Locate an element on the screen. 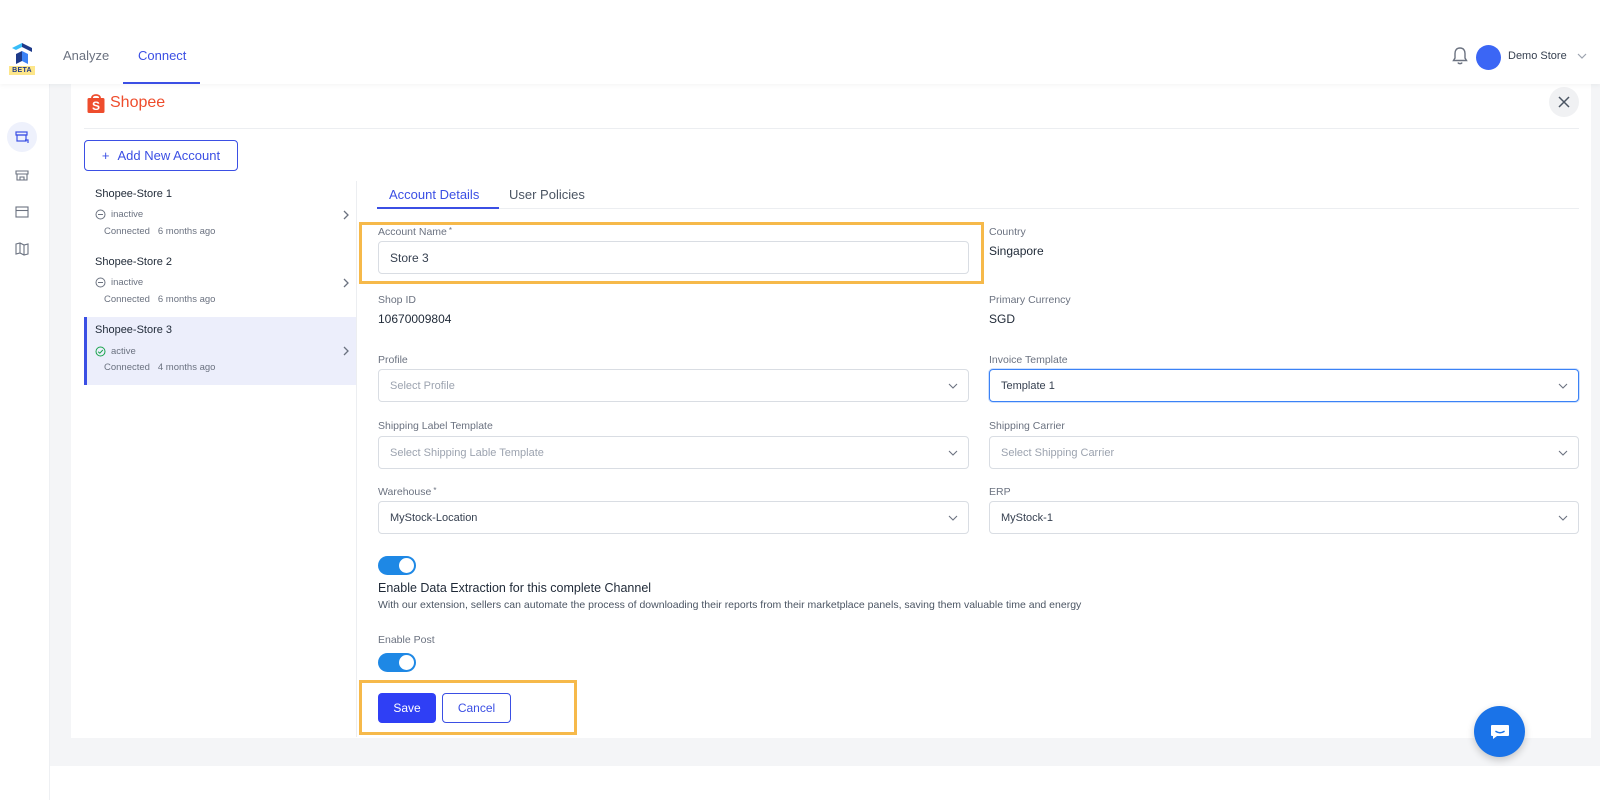 The height and width of the screenshot is (800, 1600). tab-account-details: Account Details is located at coordinates (434, 194).